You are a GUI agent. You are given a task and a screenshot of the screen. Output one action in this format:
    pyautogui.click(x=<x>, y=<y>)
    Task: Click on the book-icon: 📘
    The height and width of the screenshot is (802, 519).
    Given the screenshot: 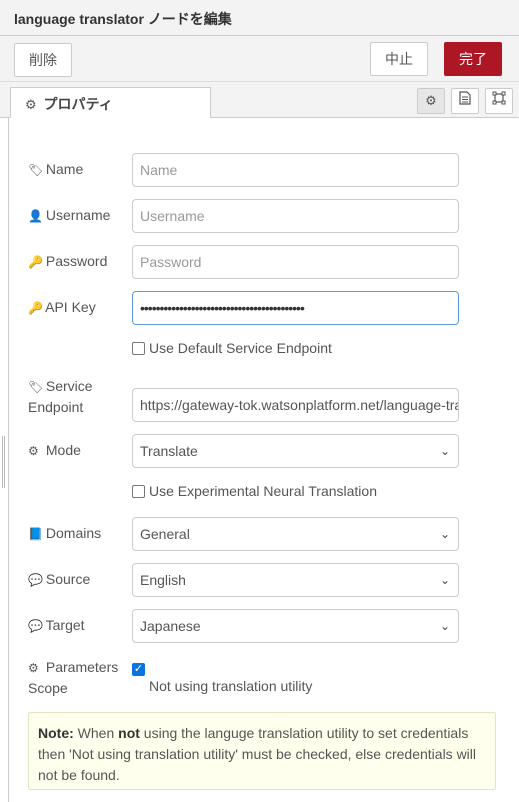 What is the action you would take?
    pyautogui.click(x=35, y=534)
    